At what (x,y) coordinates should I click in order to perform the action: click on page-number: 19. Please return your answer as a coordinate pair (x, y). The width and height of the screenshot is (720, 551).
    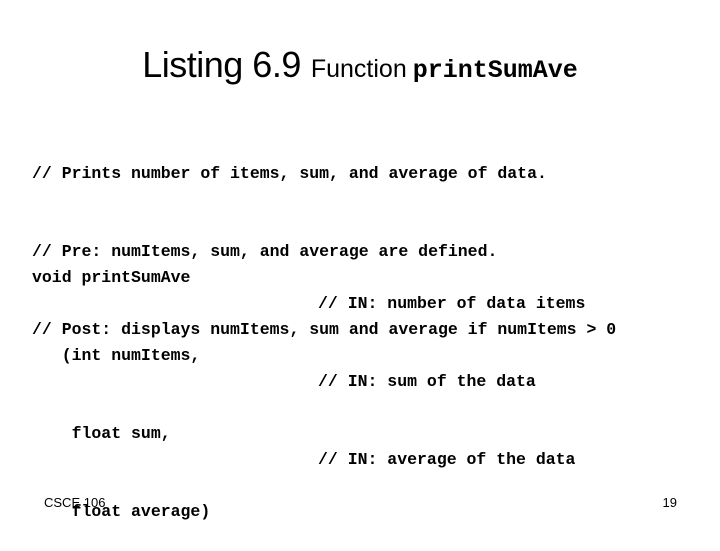
    Looking at the image, I should click on (669, 502).